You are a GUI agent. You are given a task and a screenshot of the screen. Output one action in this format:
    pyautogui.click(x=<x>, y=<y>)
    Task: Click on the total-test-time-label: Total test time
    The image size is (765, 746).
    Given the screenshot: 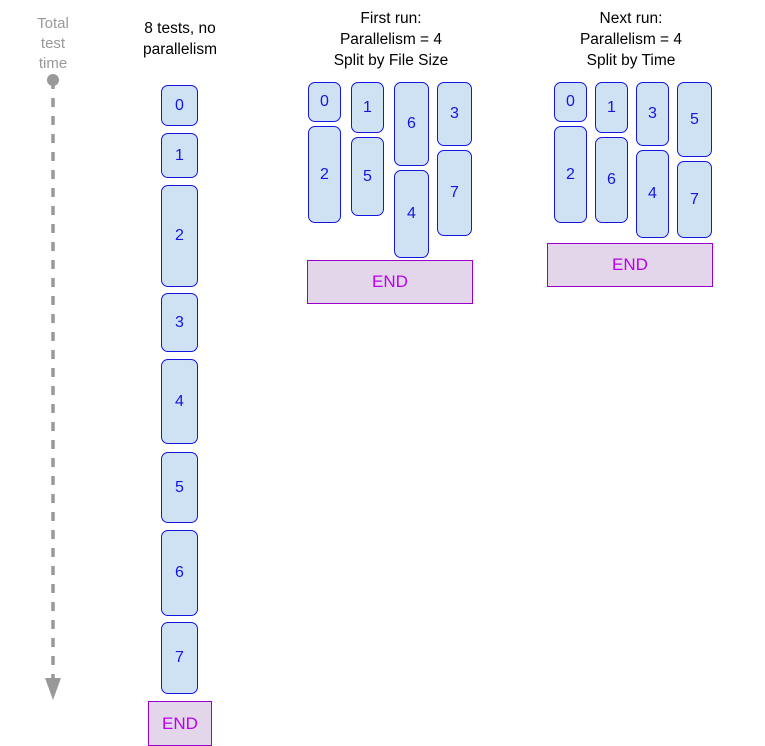 What is the action you would take?
    pyautogui.click(x=53, y=43)
    